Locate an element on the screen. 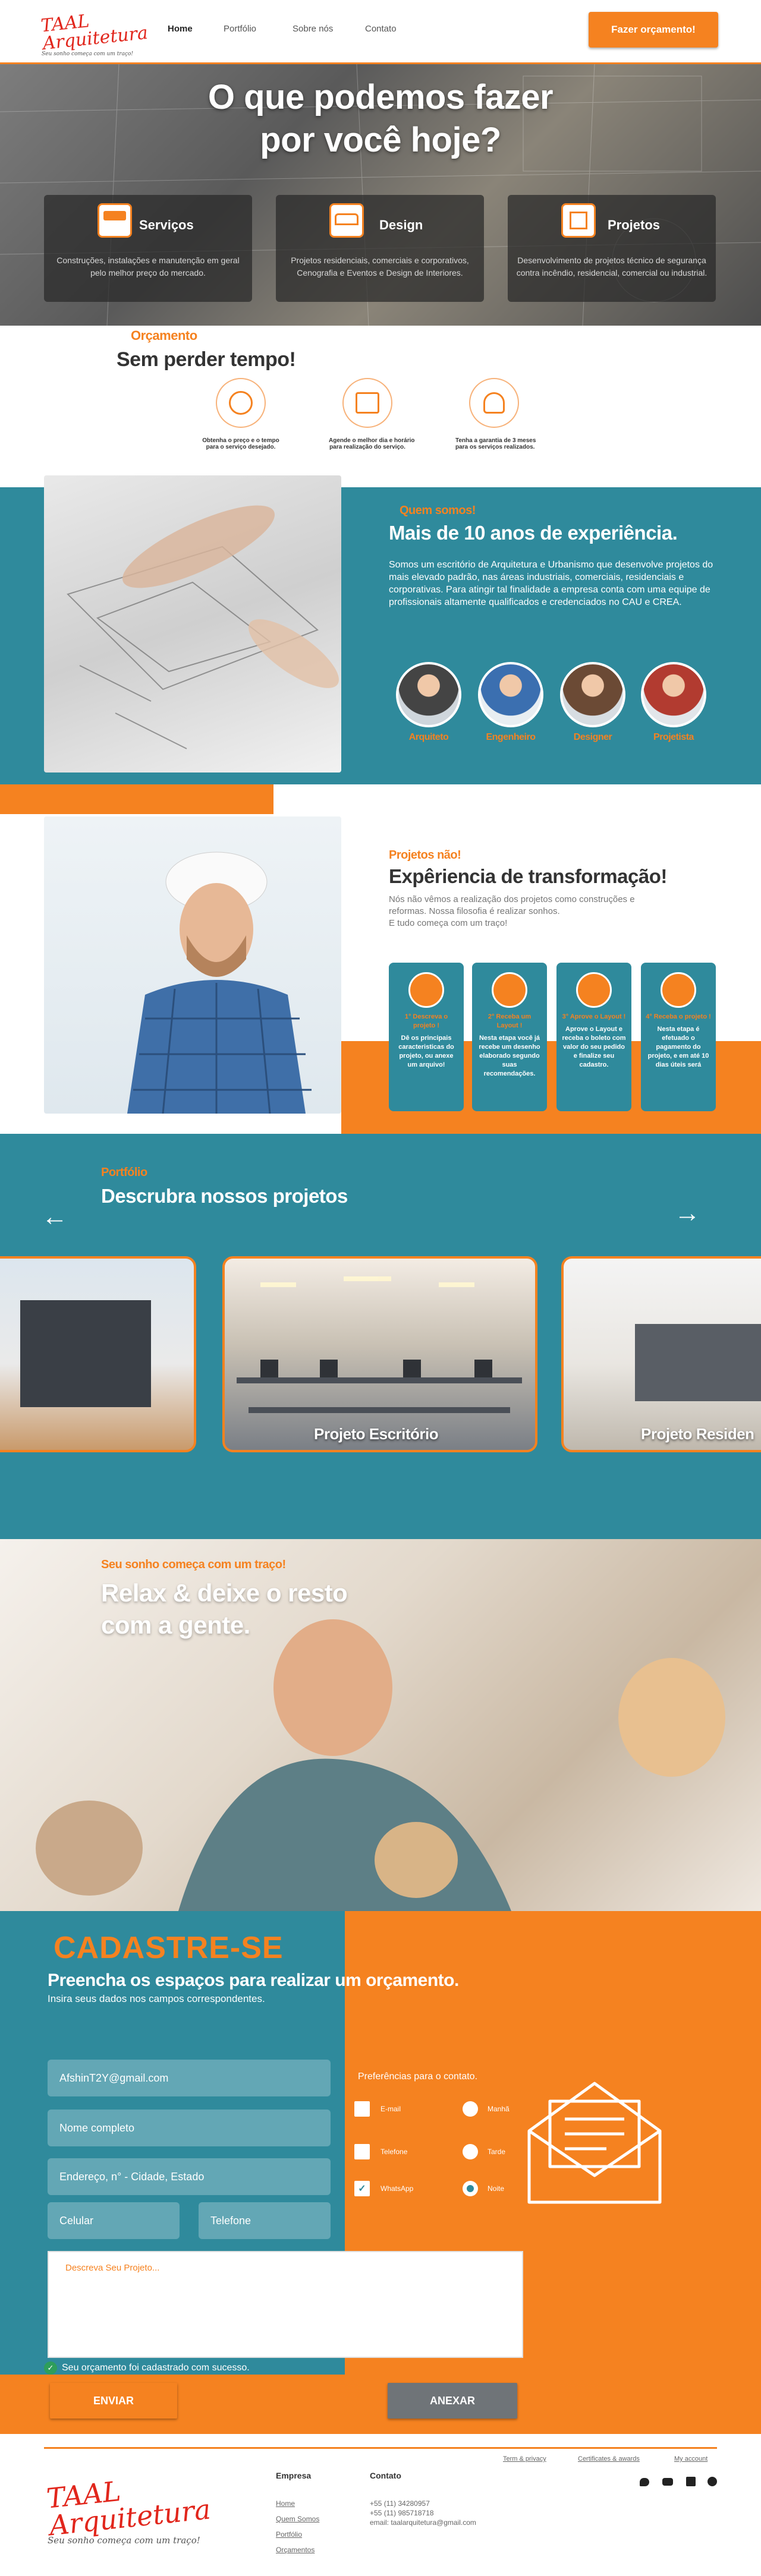 This screenshot has width=761, height=2576. portfolio-card: Projeto Residen is located at coordinates (661, 1354).